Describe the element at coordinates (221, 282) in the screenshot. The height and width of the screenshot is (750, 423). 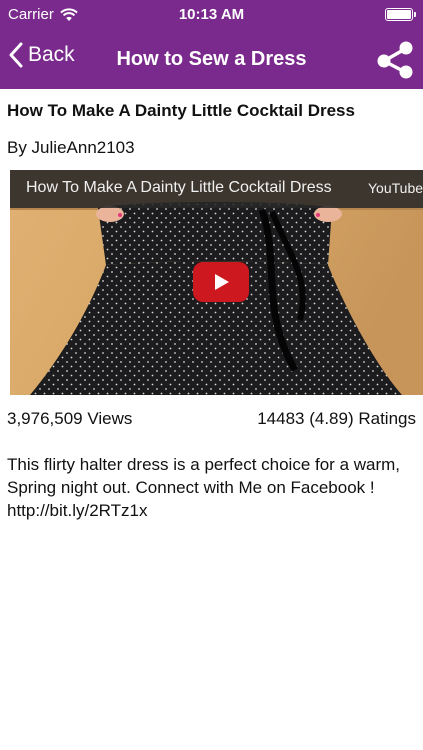
I see `play-icon` at that location.